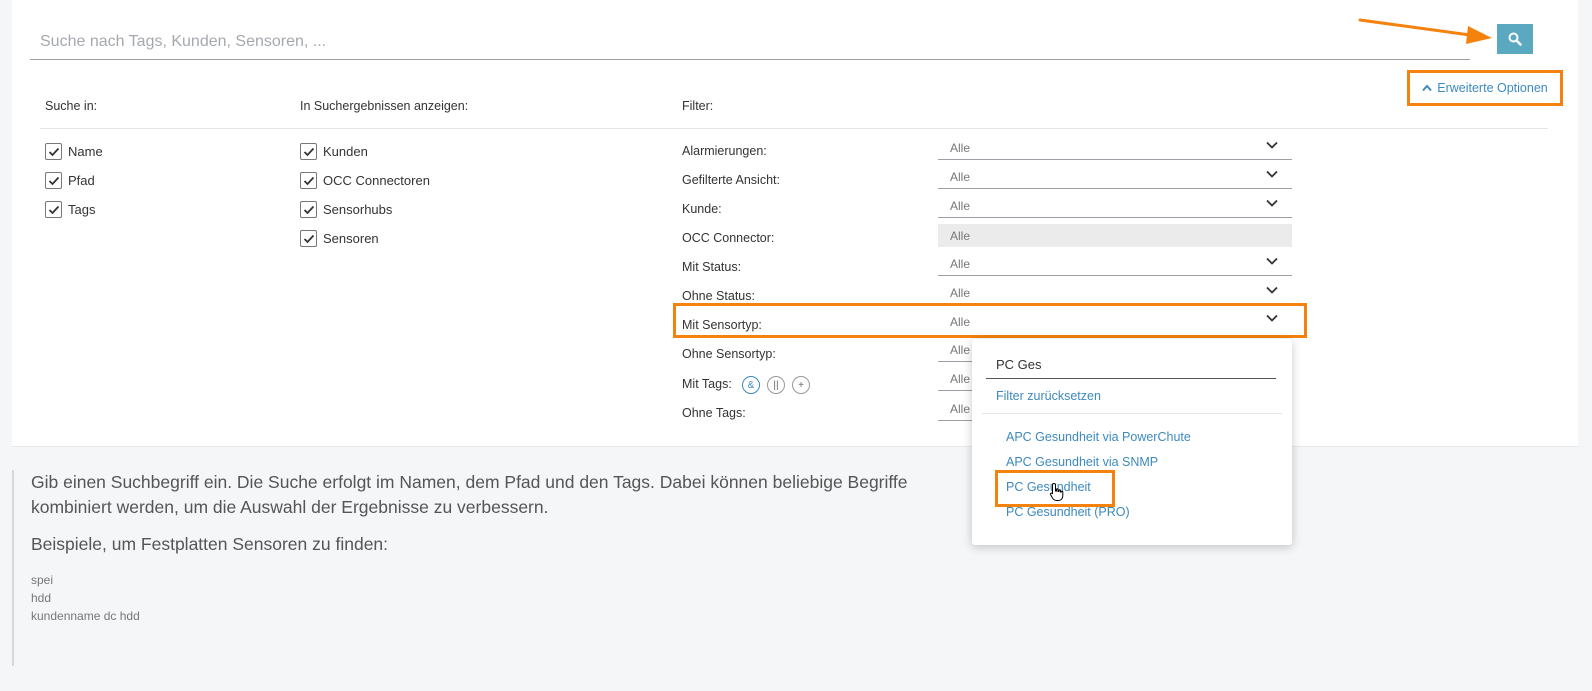 Image resolution: width=1592 pixels, height=691 pixels. I want to click on annotation-arrow, so click(1425, 31).